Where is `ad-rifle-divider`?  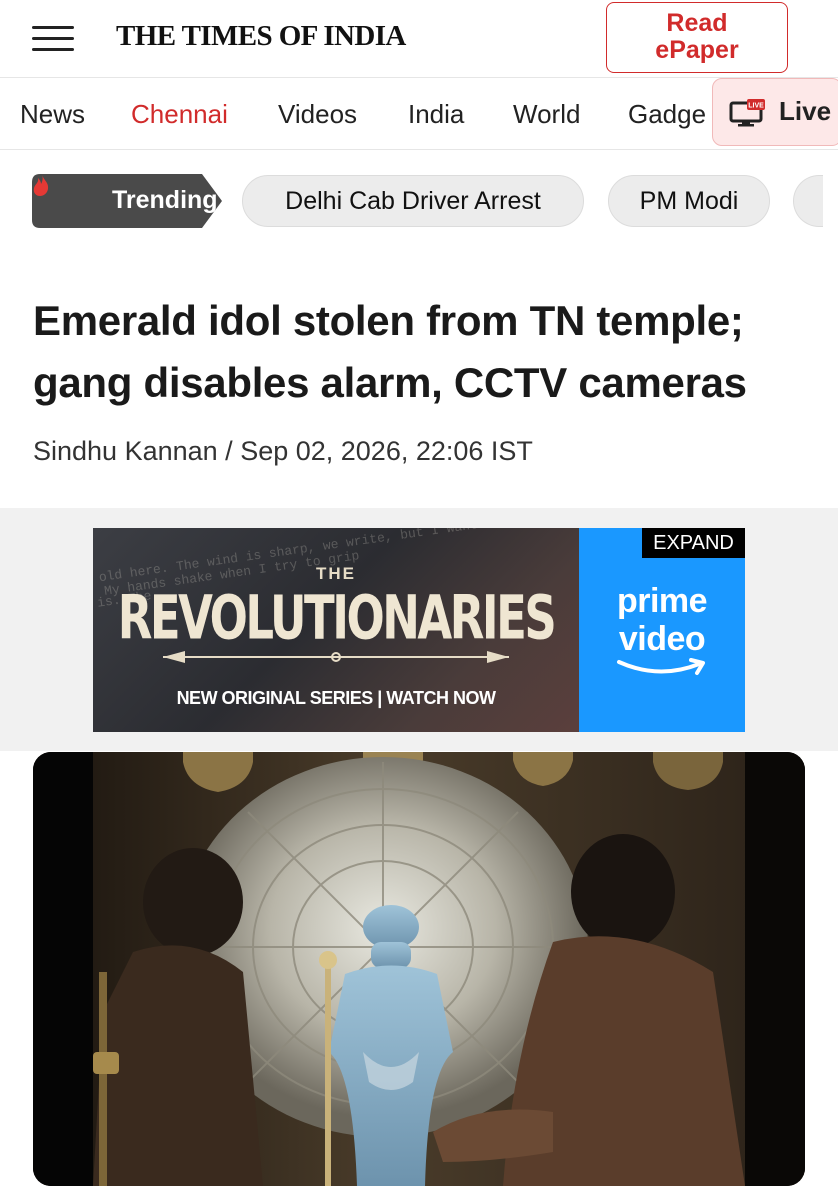 ad-rifle-divider is located at coordinates (336, 657).